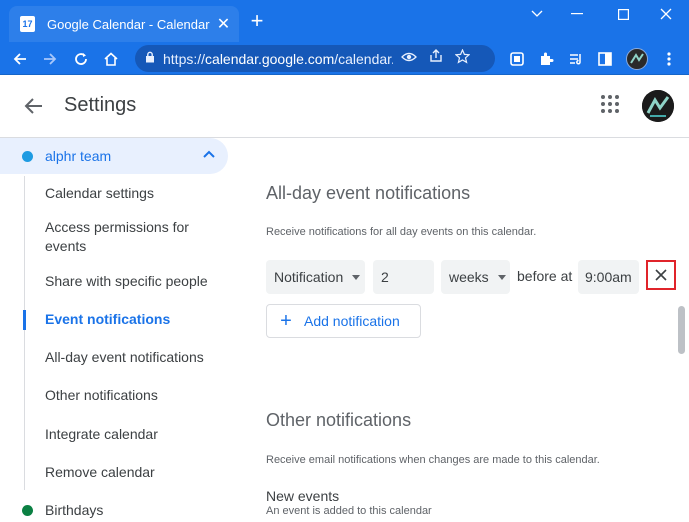  What do you see at coordinates (666, 14) in the screenshot?
I see `window-close-icon` at bounding box center [666, 14].